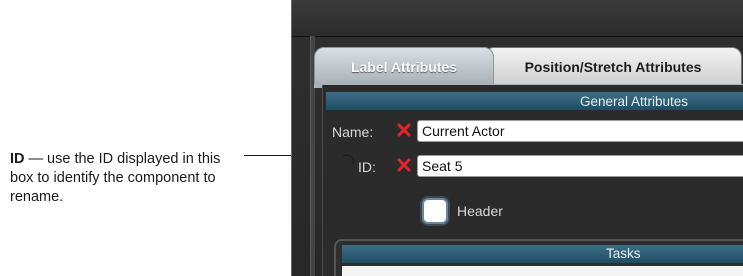 The height and width of the screenshot is (276, 743). I want to click on tab-label: Label Attributes, so click(404, 66).